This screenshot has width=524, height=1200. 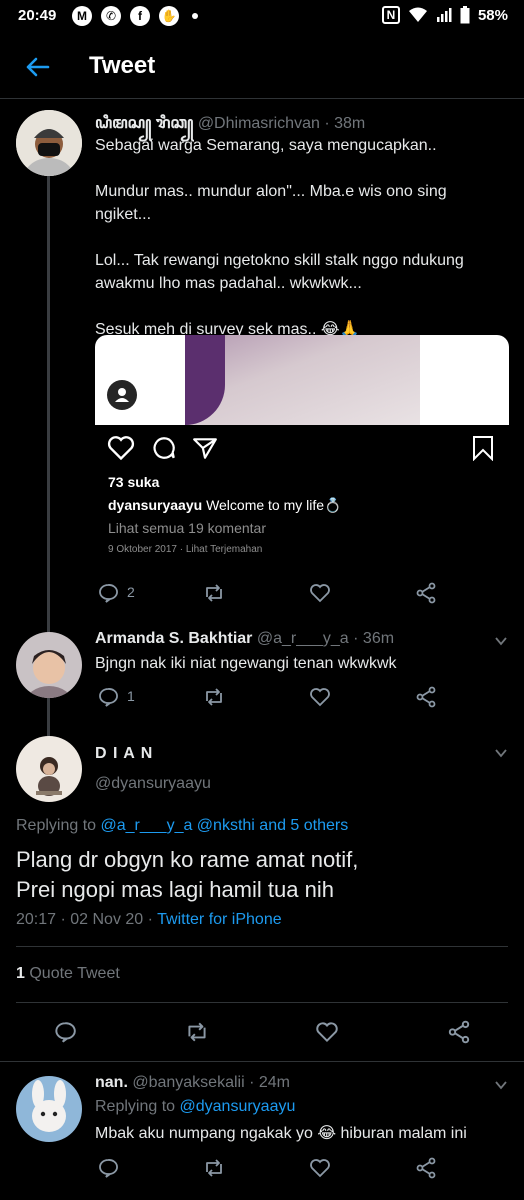 I want to click on wifi-icon, so click(x=417, y=14).